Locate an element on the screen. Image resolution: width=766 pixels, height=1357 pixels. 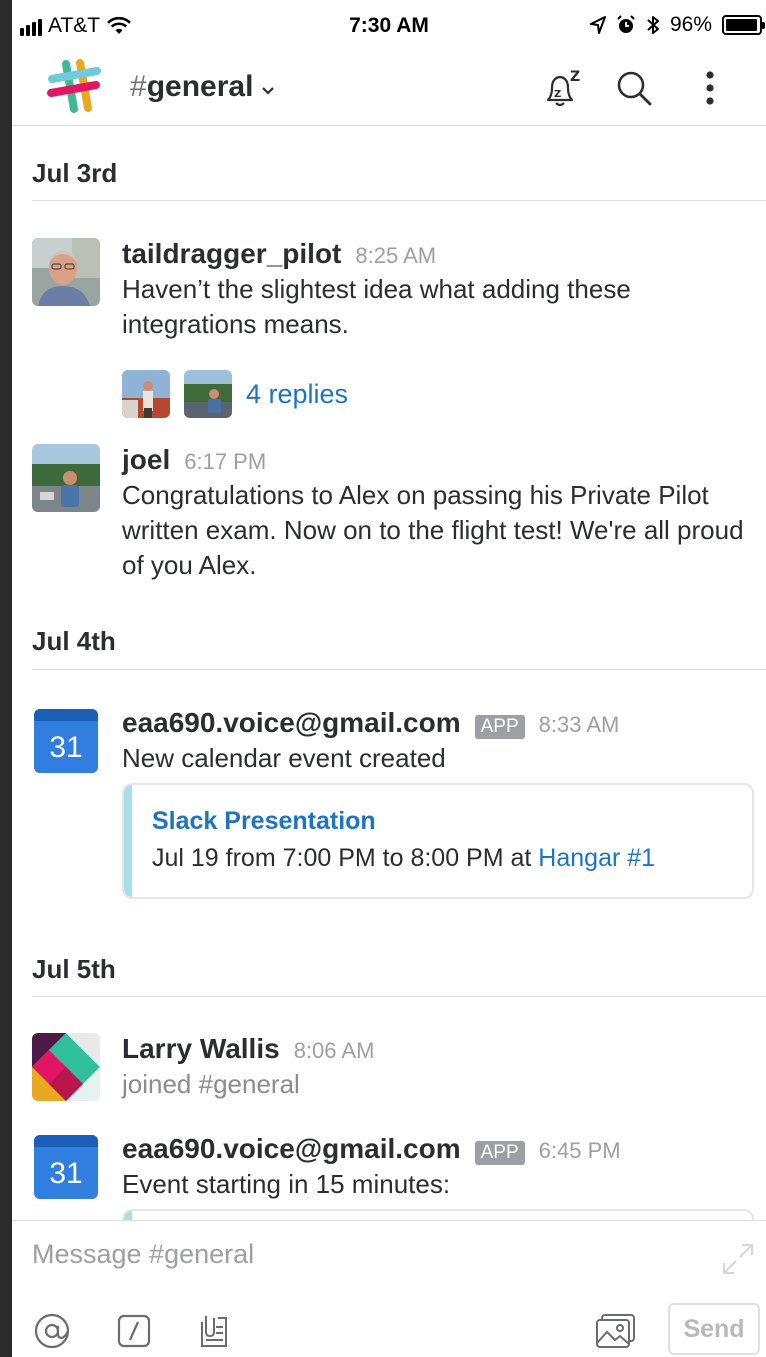
search-icon is located at coordinates (634, 88).